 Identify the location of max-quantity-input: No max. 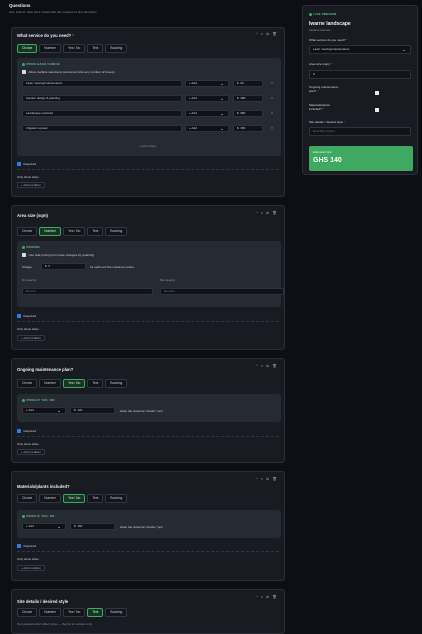
(222, 291).